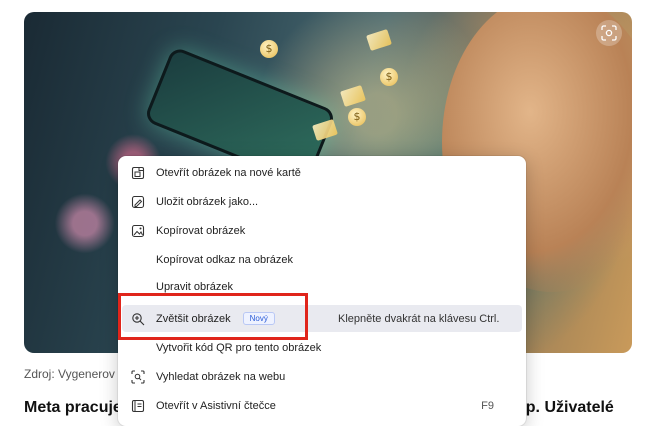 This screenshot has height=426, width=650. What do you see at coordinates (419, 318) in the screenshot?
I see `shortcut-hint: Klepněte dvakrát na klávesu Ctrl.` at bounding box center [419, 318].